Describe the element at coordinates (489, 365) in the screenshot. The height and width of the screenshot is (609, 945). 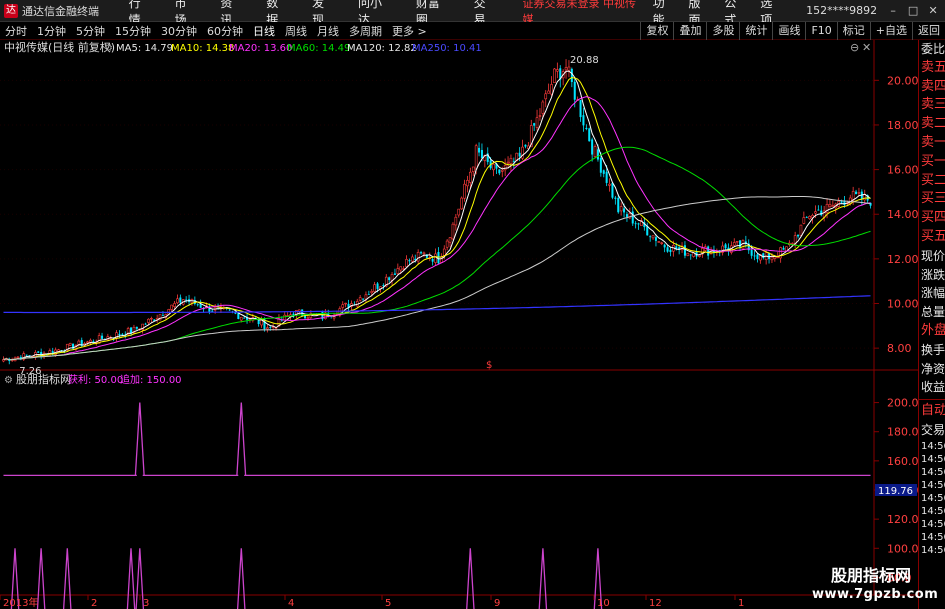
I see `event-marker: $` at that location.